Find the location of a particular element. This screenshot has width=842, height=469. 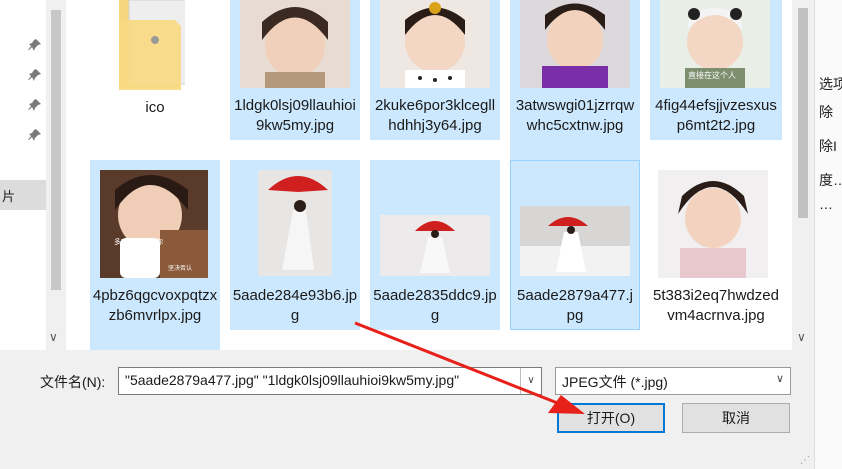

file-item: 5aade284e93b6.jpg is located at coordinates (295, 245).